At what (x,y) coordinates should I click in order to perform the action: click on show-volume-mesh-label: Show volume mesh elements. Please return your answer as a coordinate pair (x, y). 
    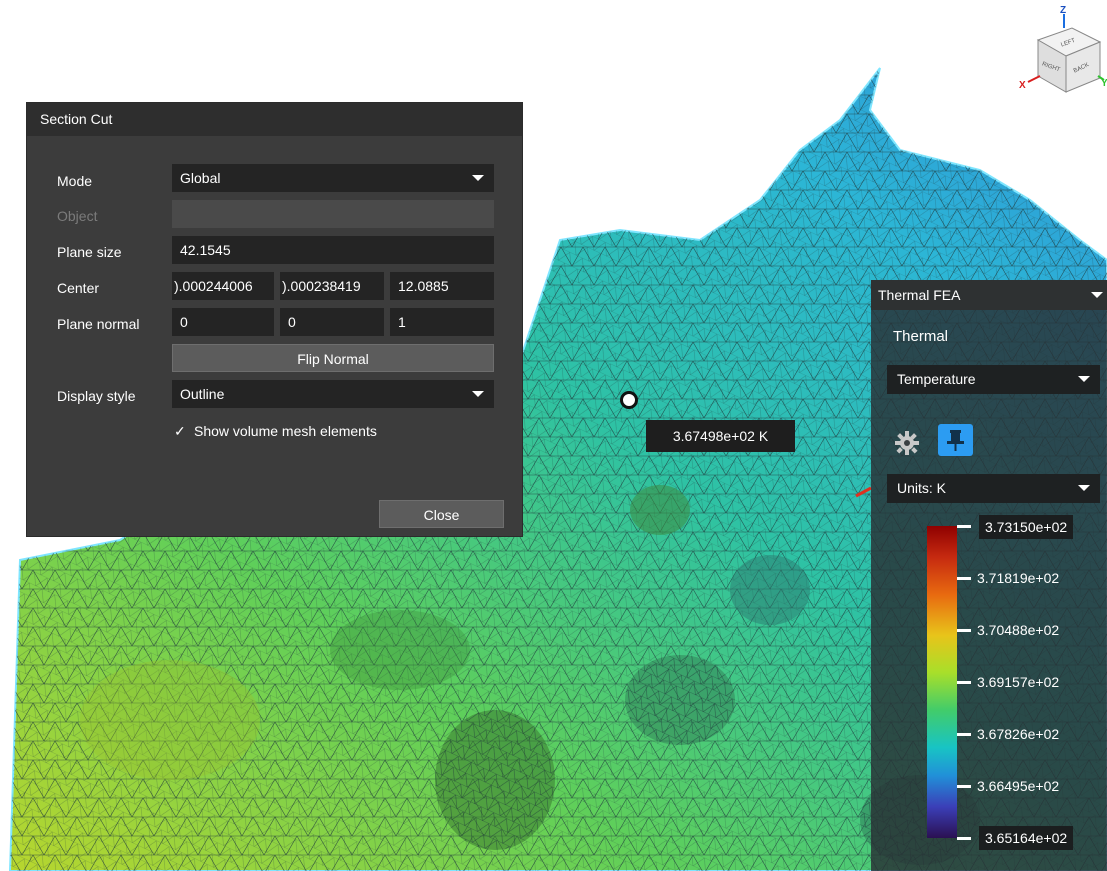
    Looking at the image, I should click on (285, 431).